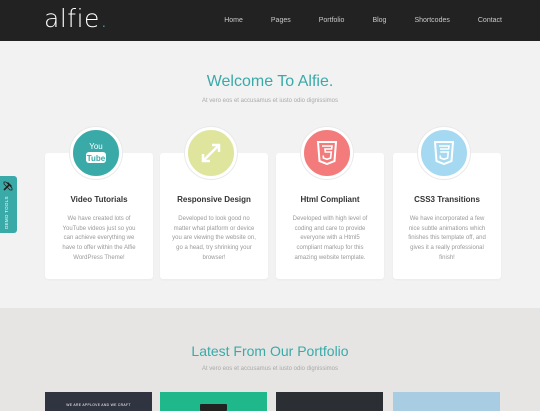 This screenshot has width=540, height=411. What do you see at coordinates (327, 153) in the screenshot?
I see `html5-icon` at bounding box center [327, 153].